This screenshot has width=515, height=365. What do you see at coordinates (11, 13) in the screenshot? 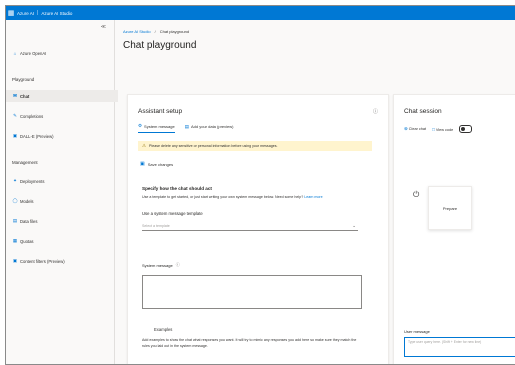
I see `waffle-icon: ▦` at bounding box center [11, 13].